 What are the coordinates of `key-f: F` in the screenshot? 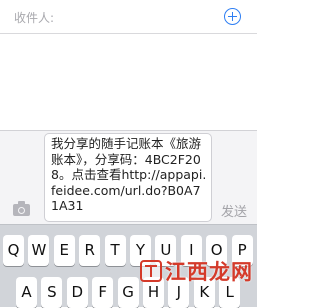 It's located at (103, 292).